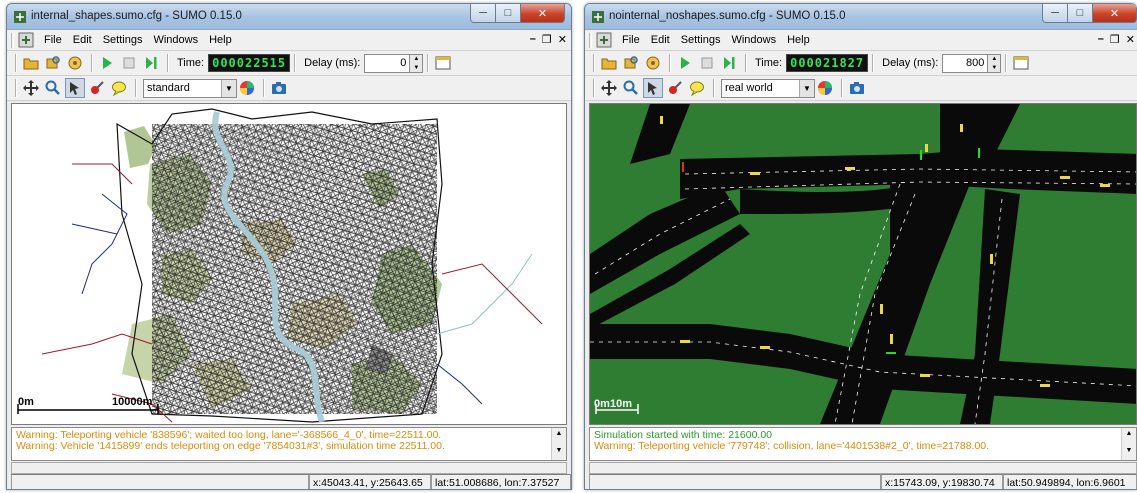  I want to click on color-scheme-select: standard ▼, so click(190, 88).